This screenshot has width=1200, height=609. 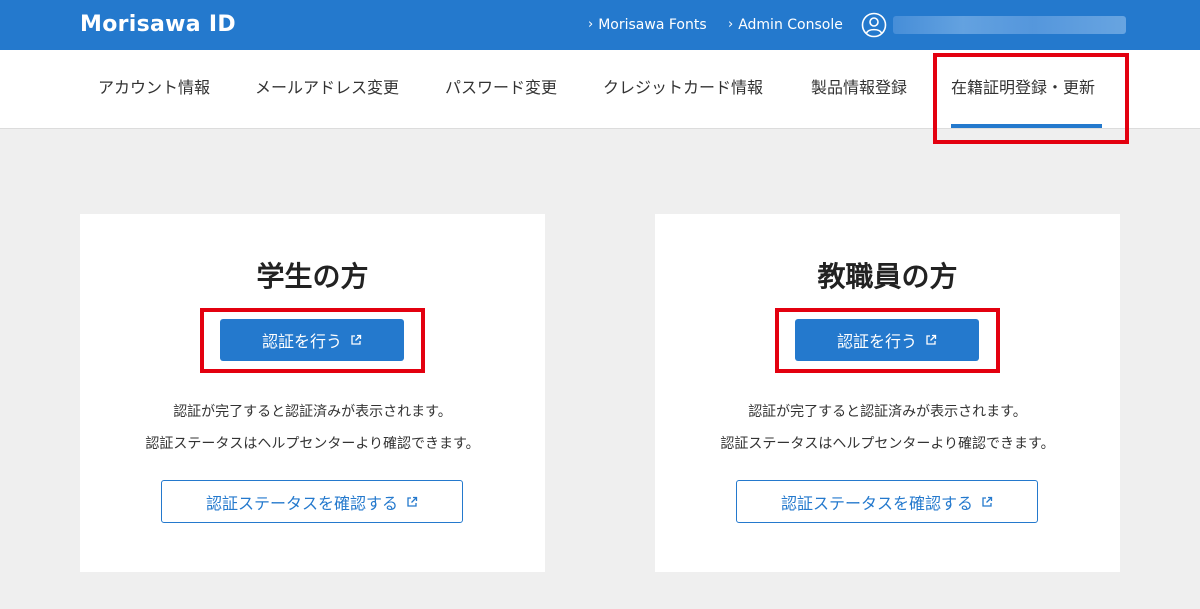 I want to click on staff-check-status-button: 認証ステータスを確認する, so click(x=887, y=501).